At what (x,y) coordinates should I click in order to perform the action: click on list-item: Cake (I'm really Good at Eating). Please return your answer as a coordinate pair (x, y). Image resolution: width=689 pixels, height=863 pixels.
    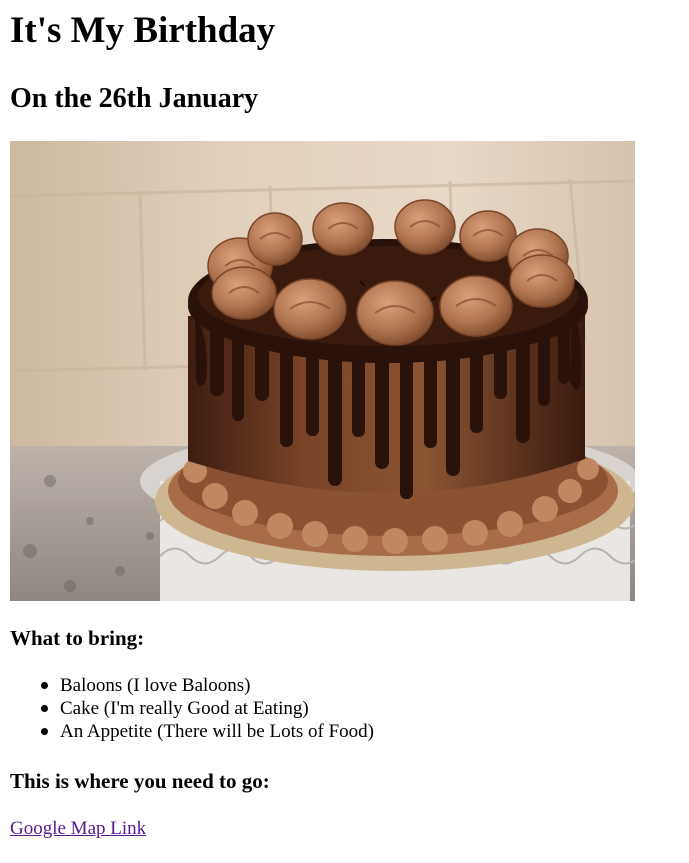
    Looking at the image, I should click on (207, 708).